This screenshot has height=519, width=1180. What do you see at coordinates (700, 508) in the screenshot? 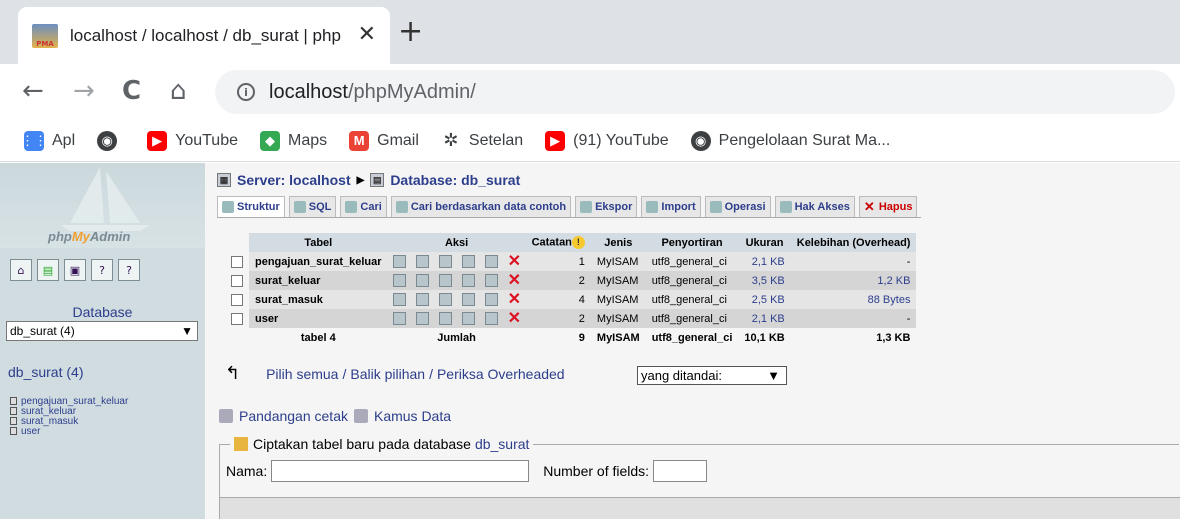
I see `form-footer-bar` at bounding box center [700, 508].